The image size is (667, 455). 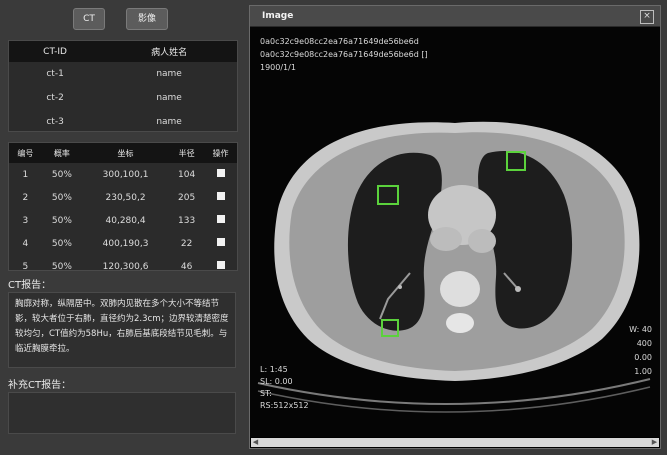 I want to click on table-row: 4 50% 400,190,3 22, so click(x=123, y=243).